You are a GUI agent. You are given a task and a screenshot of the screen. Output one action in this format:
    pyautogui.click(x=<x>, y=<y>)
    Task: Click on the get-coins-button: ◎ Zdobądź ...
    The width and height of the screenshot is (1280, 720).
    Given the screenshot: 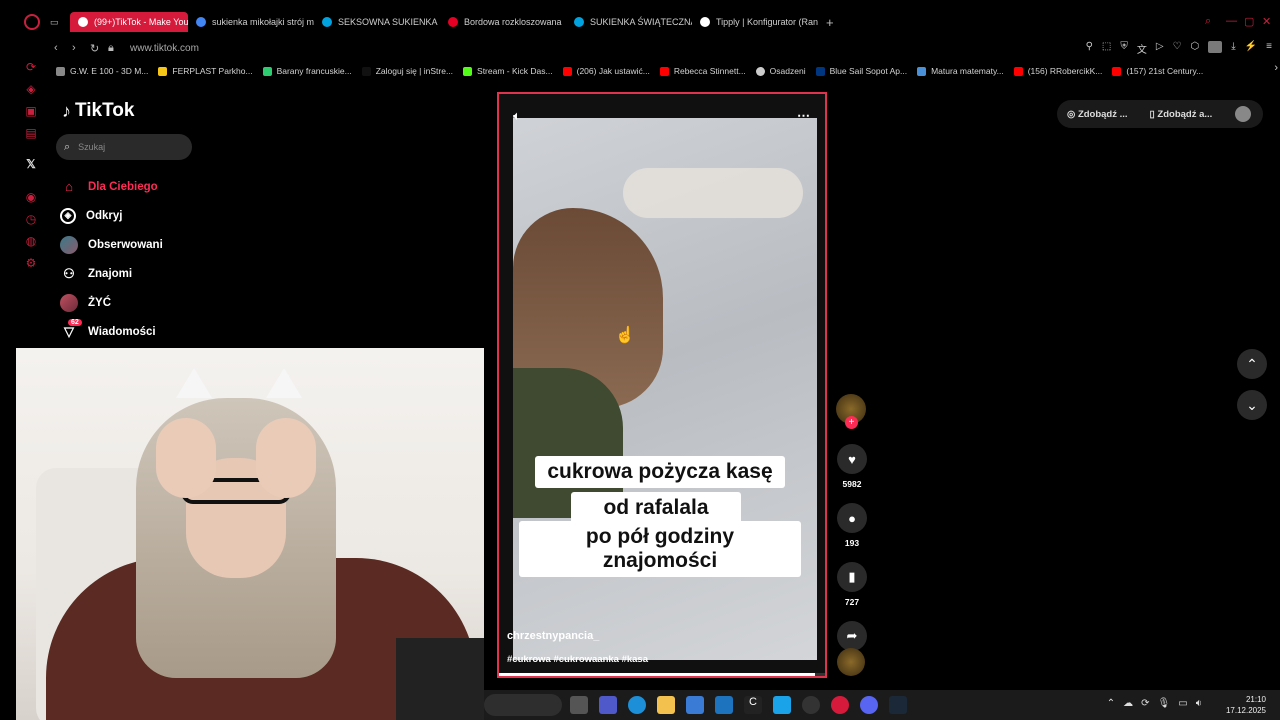 What is the action you would take?
    pyautogui.click(x=1097, y=114)
    